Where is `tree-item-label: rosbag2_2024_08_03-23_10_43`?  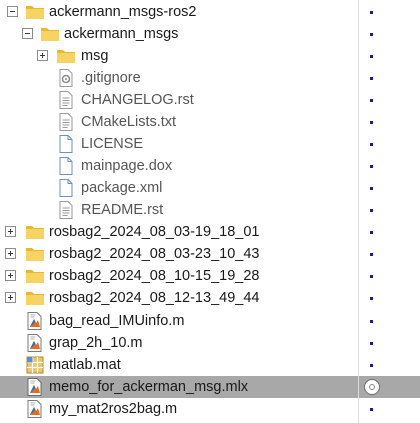
tree-item-label: rosbag2_2024_08_03-23_10_43 is located at coordinates (154, 254).